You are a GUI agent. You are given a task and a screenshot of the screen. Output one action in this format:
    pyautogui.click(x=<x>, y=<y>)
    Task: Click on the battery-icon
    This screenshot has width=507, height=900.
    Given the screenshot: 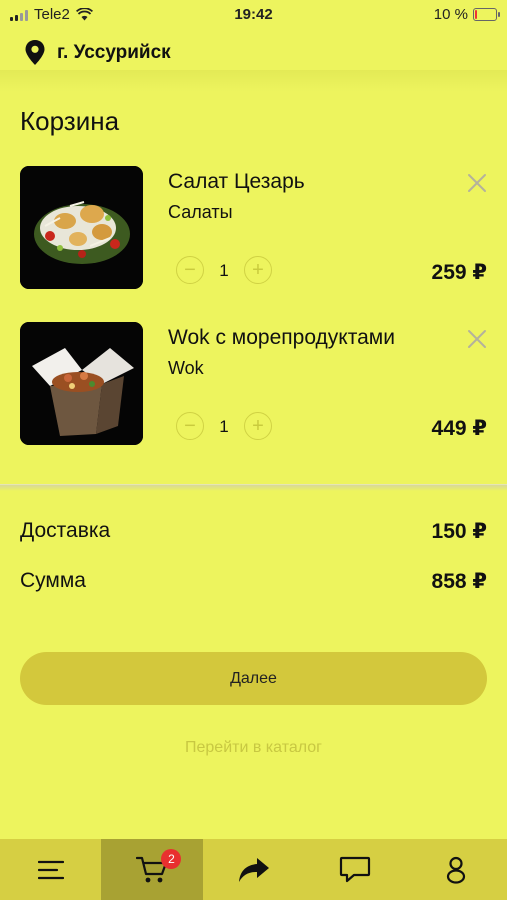 What is the action you would take?
    pyautogui.click(x=486, y=14)
    